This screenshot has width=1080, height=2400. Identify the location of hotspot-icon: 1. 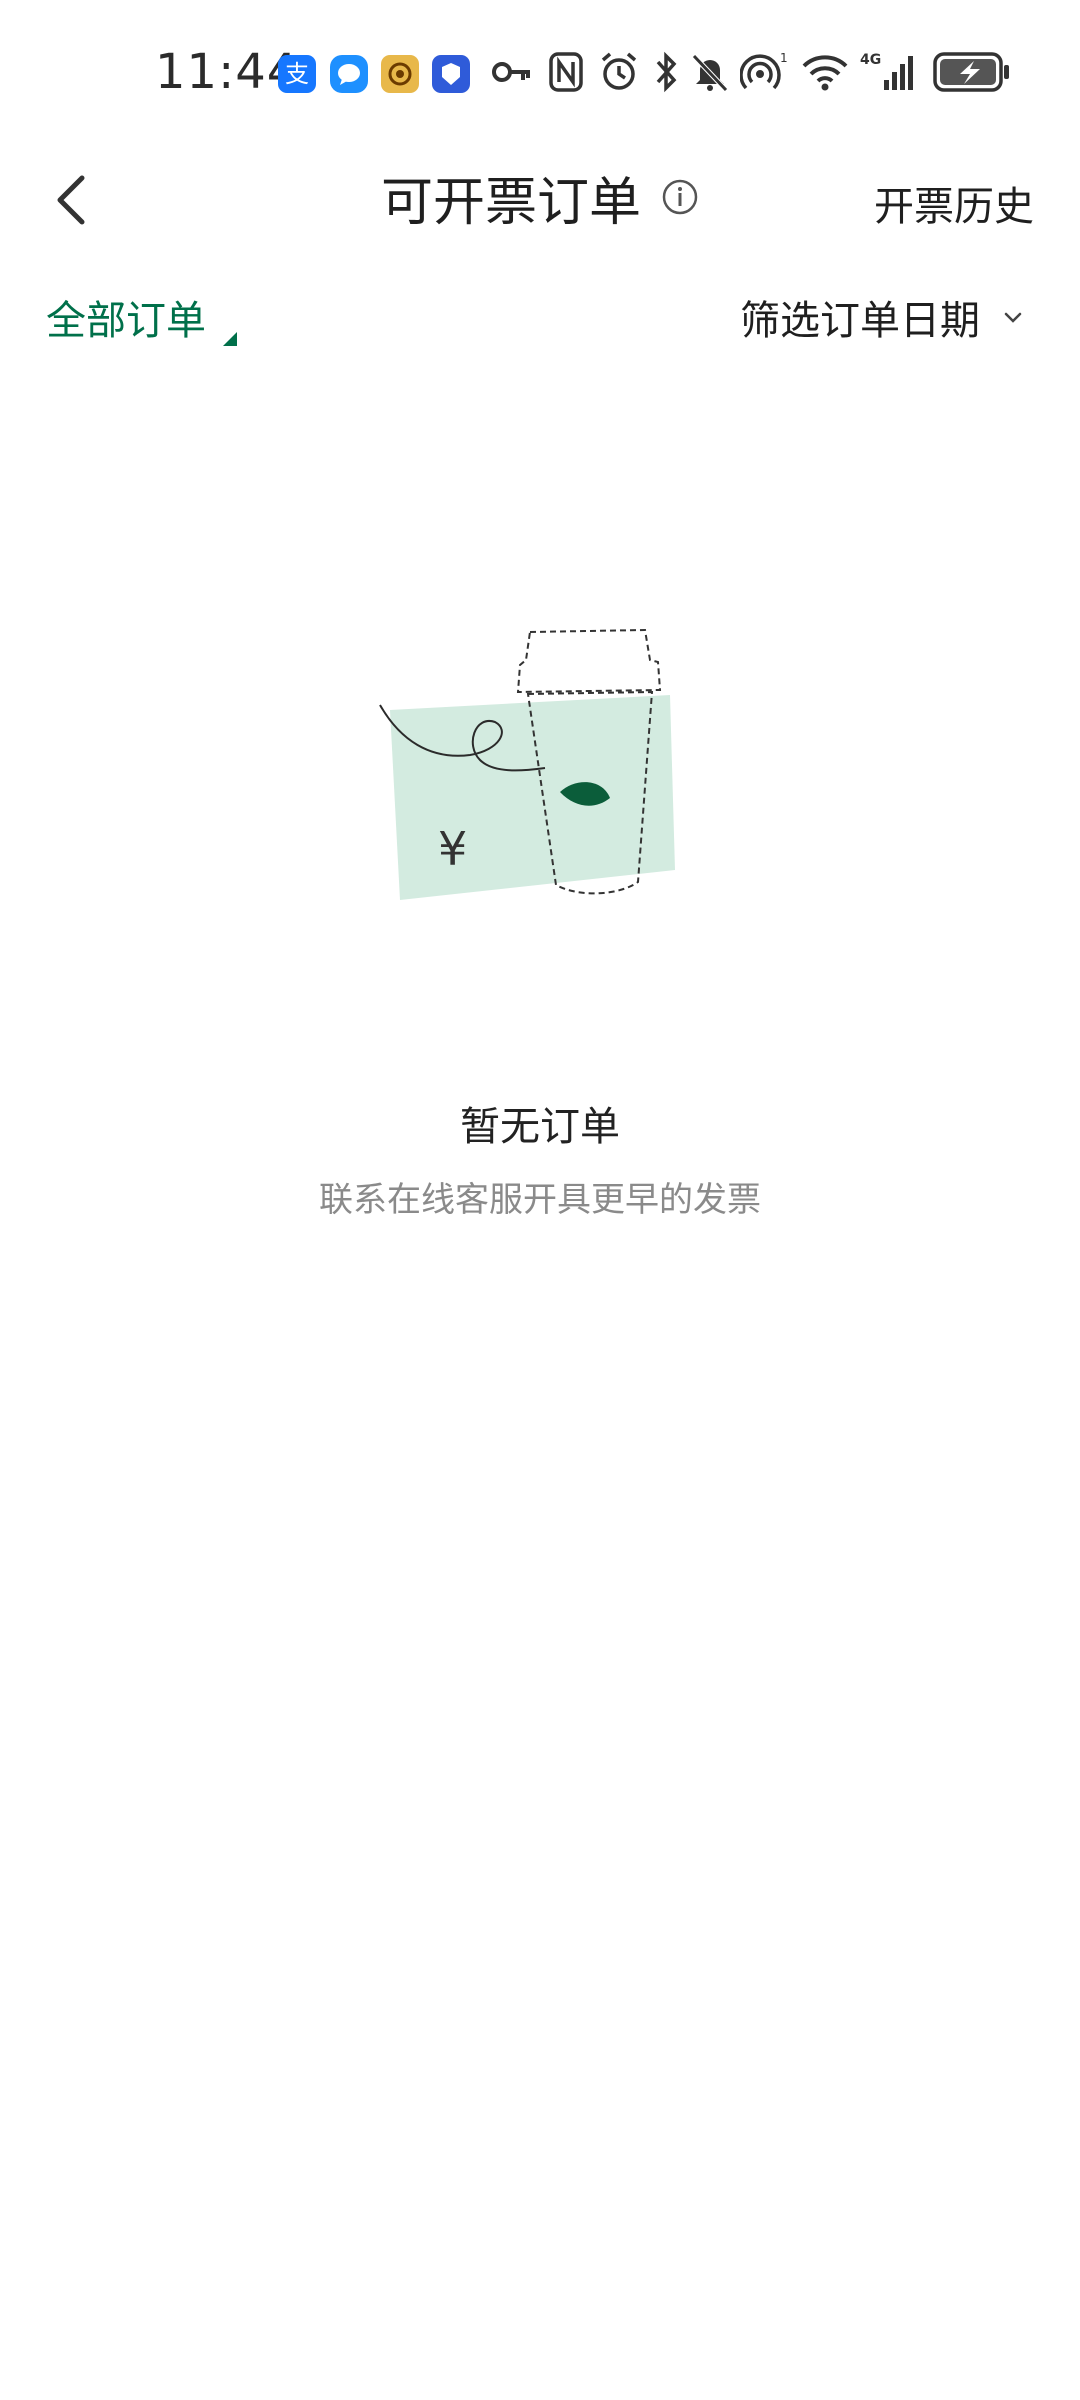
(764, 70).